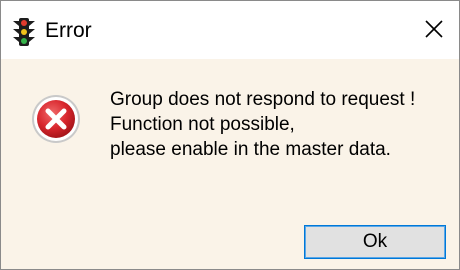 This screenshot has height=270, width=460. Describe the element at coordinates (24, 32) in the screenshot. I see `traffic-light-icon` at that location.